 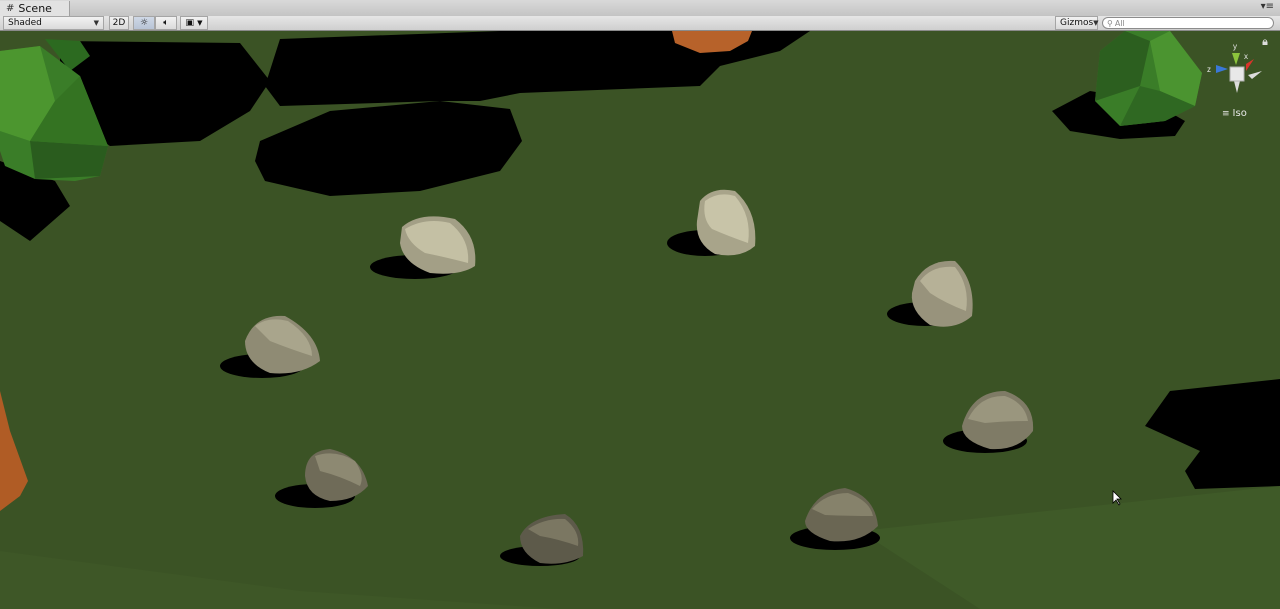 What do you see at coordinates (1267, 6) in the screenshot?
I see `tab-menu-icon: ▾≡` at bounding box center [1267, 6].